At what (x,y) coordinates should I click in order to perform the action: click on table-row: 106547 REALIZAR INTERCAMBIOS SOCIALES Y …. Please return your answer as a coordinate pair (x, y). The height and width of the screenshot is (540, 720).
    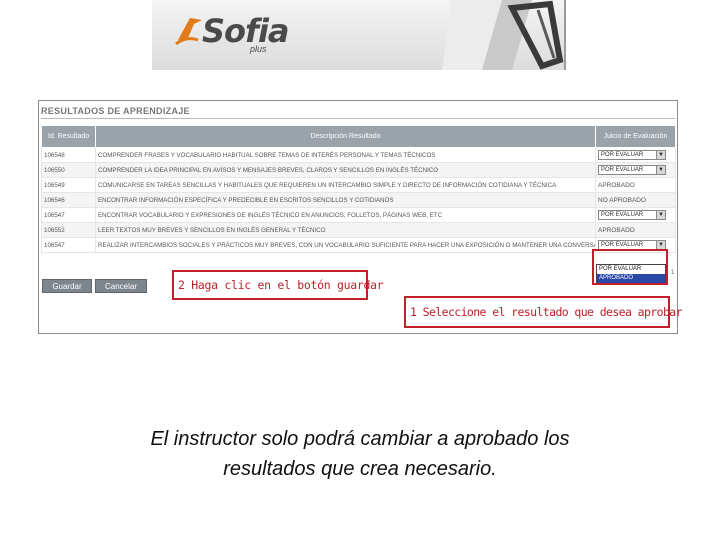
    Looking at the image, I should click on (358, 245).